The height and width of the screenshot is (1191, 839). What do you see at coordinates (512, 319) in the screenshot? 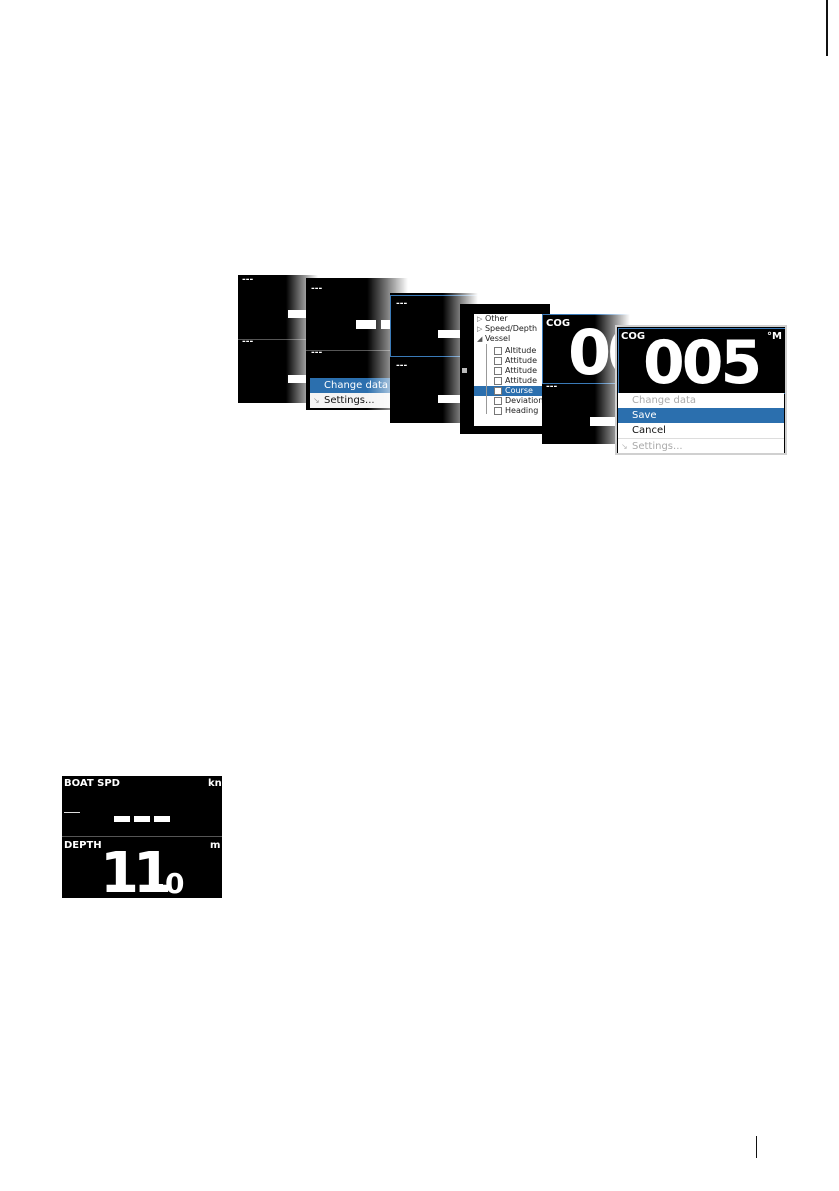
I see `tree-row-other: ▷ Other` at bounding box center [512, 319].